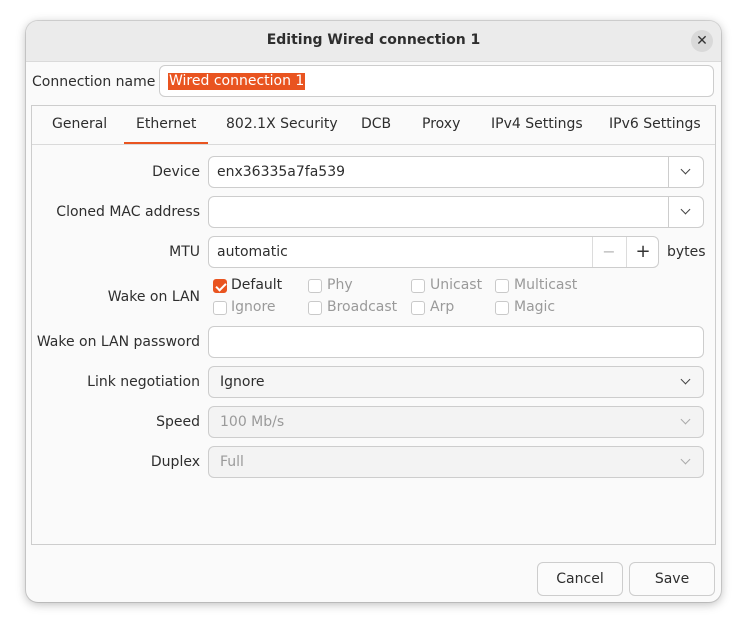 This screenshot has height=631, width=747. Describe the element at coordinates (418, 286) in the screenshot. I see `wol-unicast-checkbox` at that location.